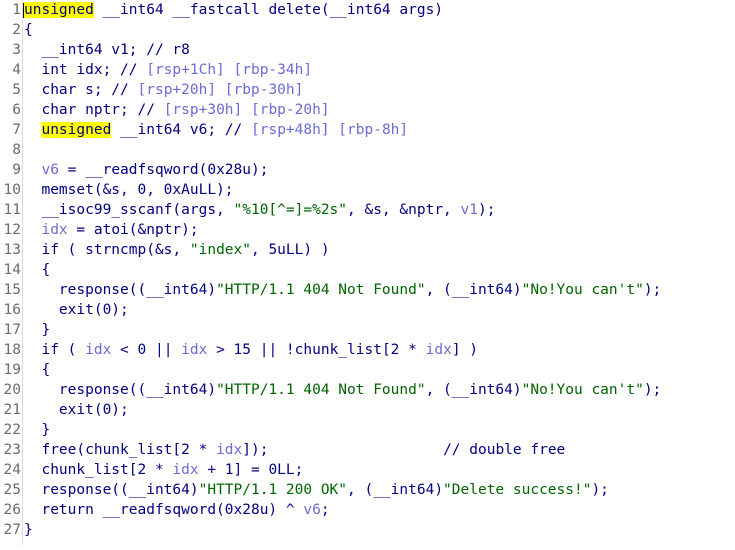 Image resolution: width=735 pixels, height=550 pixels. I want to click on line-number: 27, so click(12, 530).